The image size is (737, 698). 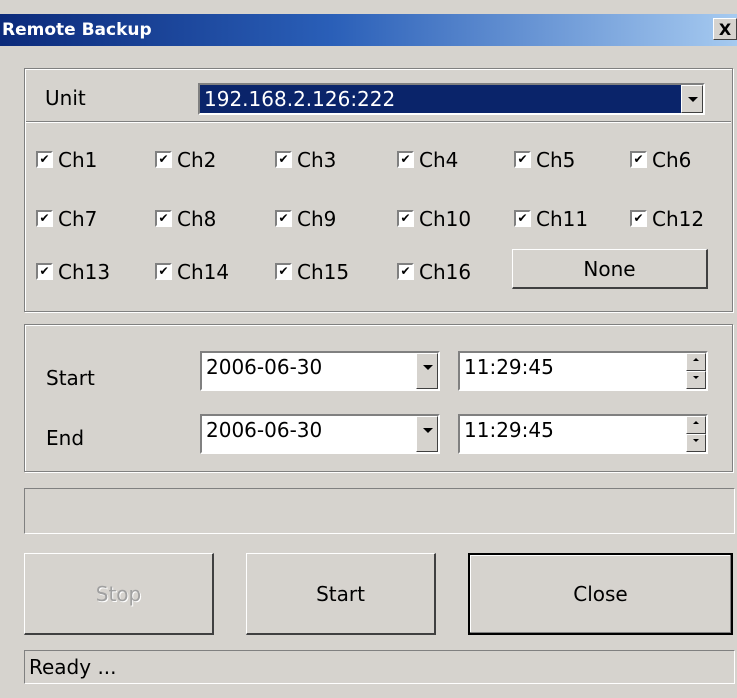 I want to click on unit-label: Unit, so click(x=65, y=98).